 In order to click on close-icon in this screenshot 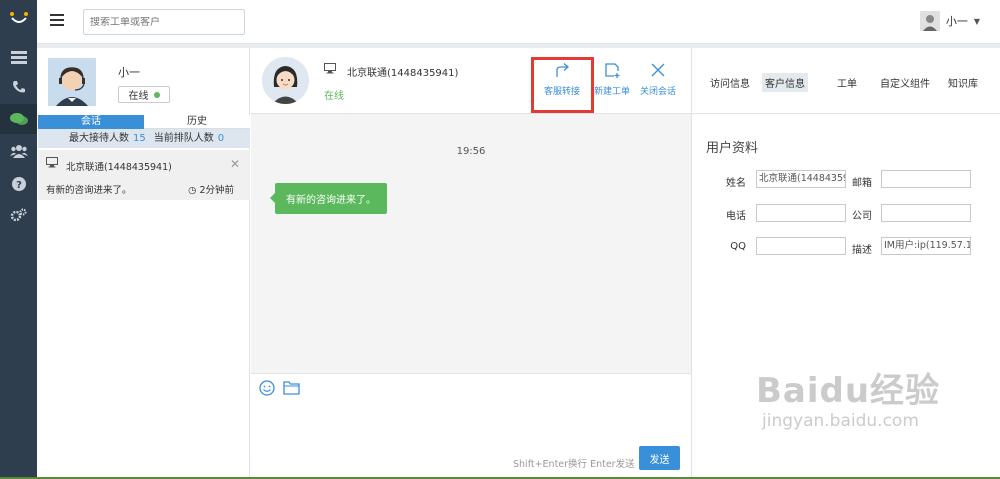, I will do `click(658, 70)`.